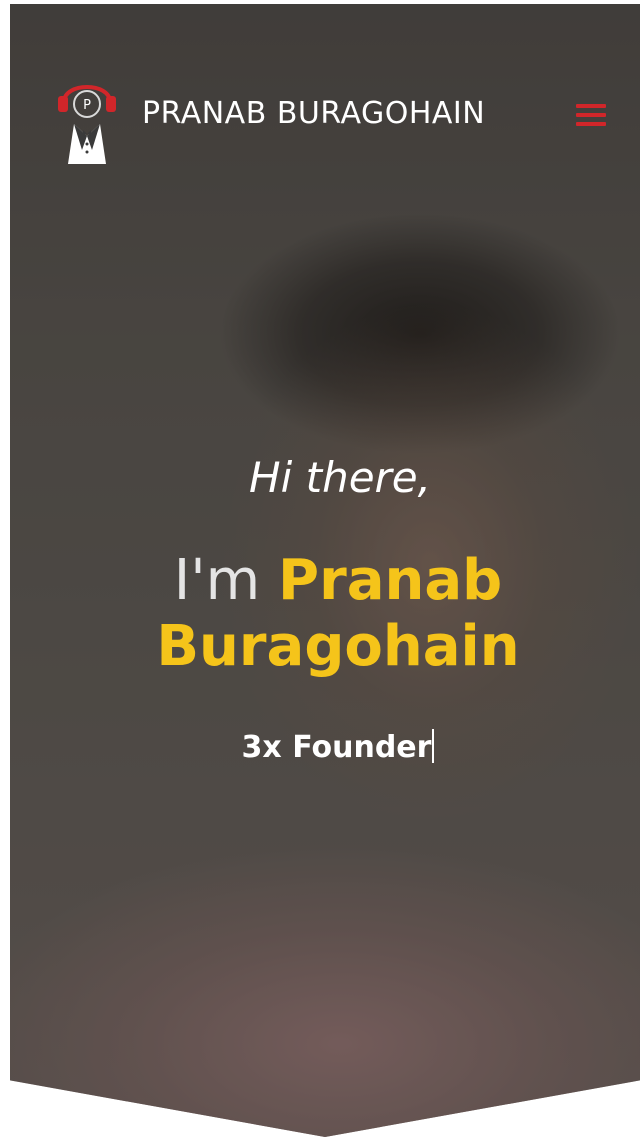 This screenshot has width=640, height=1137. I want to click on logo-letter: P, so click(87, 105).